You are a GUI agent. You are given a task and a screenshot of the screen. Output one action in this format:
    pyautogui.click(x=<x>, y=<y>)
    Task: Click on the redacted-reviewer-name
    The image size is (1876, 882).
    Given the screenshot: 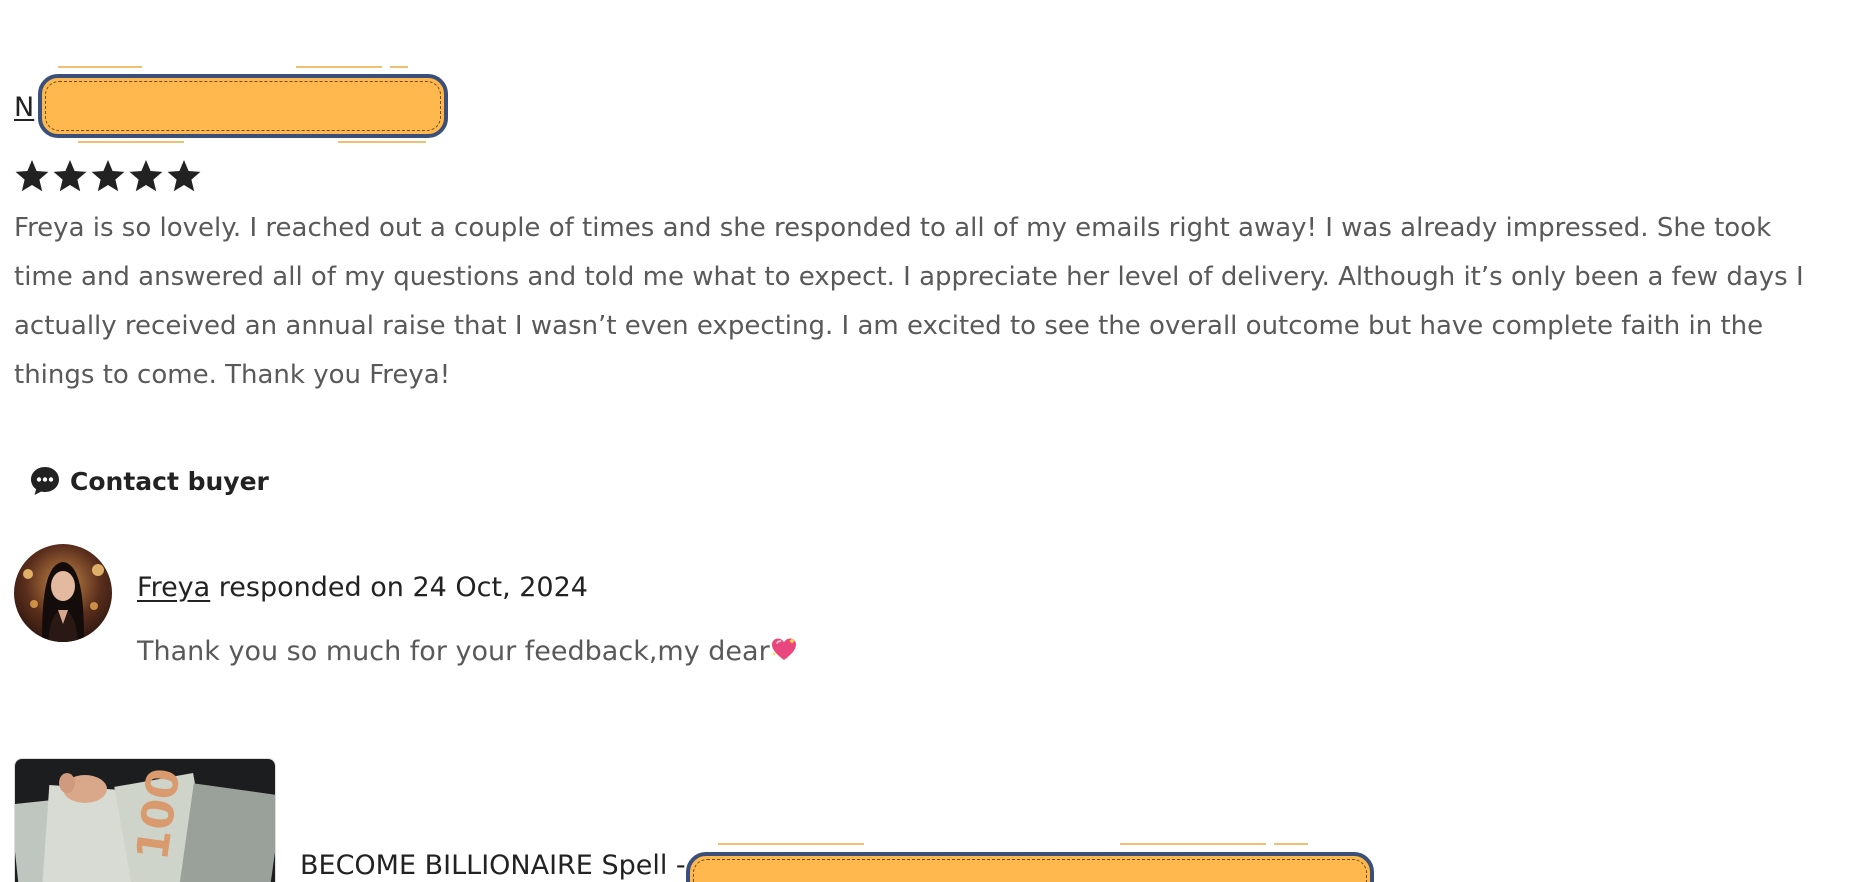 What is the action you would take?
    pyautogui.click(x=243, y=106)
    